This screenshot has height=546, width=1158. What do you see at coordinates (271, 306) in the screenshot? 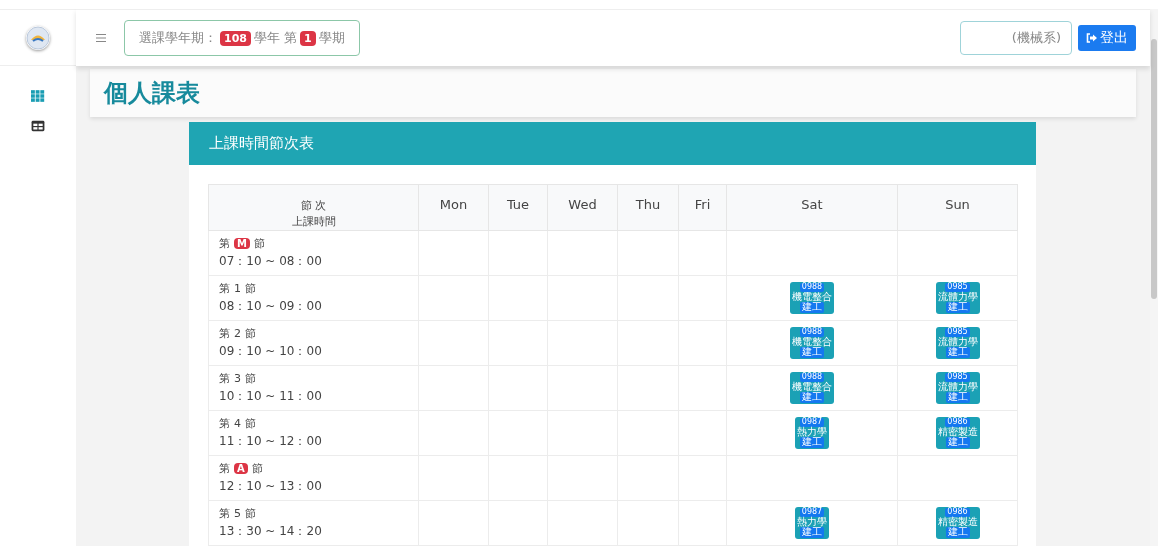
I see `period-time: 08：10 ~ 09：00` at bounding box center [271, 306].